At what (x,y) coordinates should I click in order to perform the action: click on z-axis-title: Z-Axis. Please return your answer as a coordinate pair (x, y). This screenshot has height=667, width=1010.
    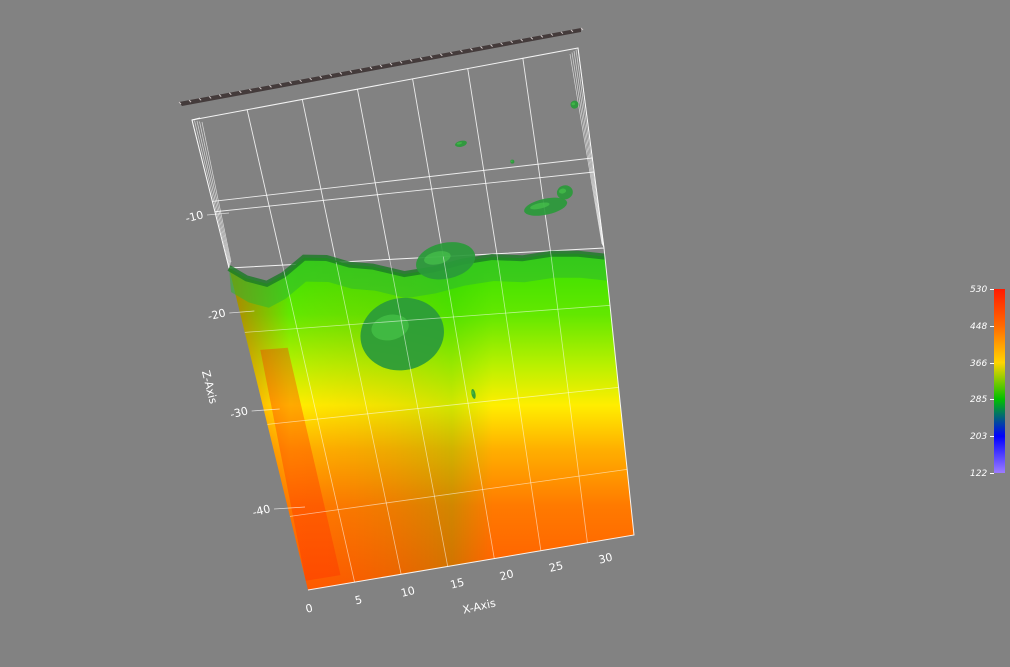
    Looking at the image, I should click on (209, 387).